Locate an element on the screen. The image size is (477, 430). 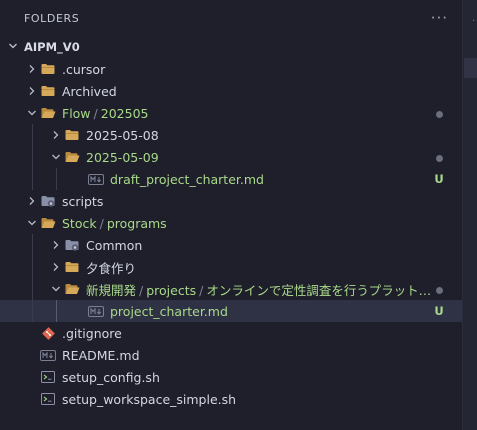
scrollbar-thumb is located at coordinates (470, 68).